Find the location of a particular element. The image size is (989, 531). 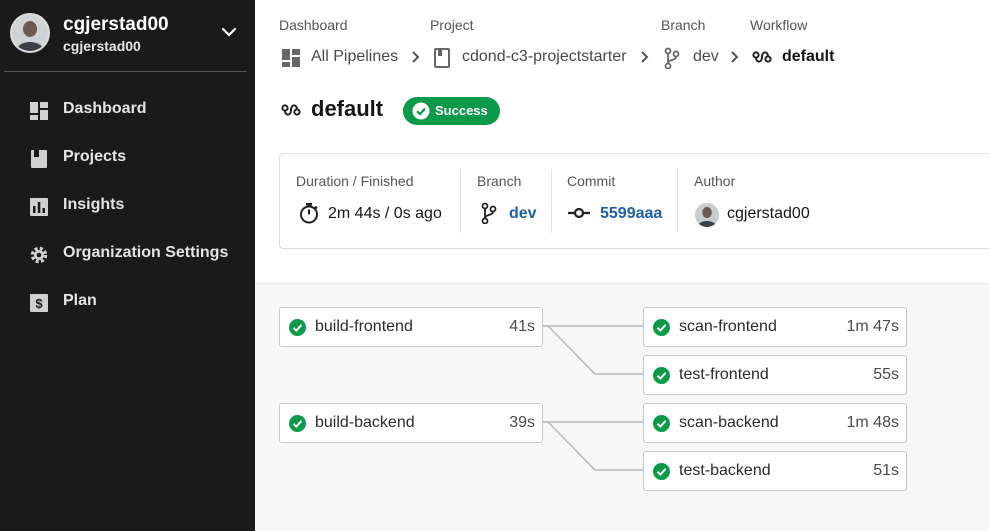

sidebar-item-organization-settings: Organization Settings is located at coordinates (127, 255).